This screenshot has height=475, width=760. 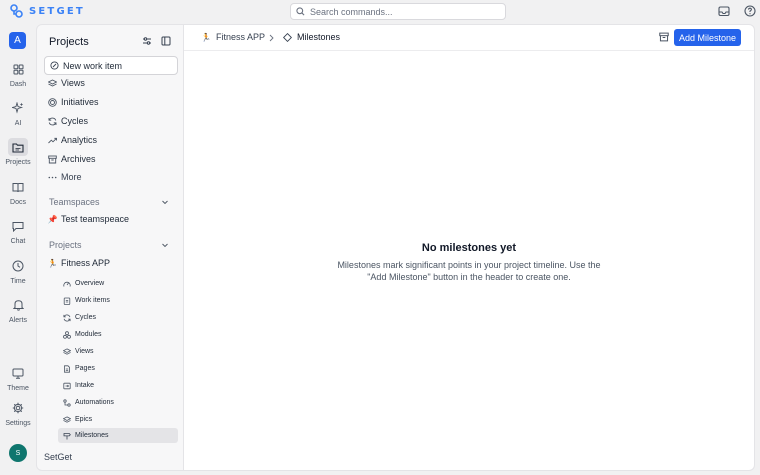 I want to click on breadcrumb-current: Milestones, so click(x=311, y=37).